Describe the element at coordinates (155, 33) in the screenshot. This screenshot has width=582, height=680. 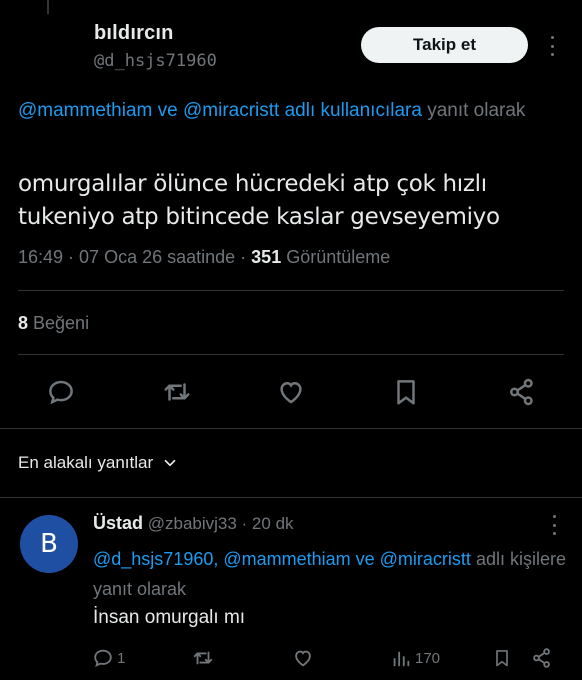
I see `author-display-name: bıldırcın` at that location.